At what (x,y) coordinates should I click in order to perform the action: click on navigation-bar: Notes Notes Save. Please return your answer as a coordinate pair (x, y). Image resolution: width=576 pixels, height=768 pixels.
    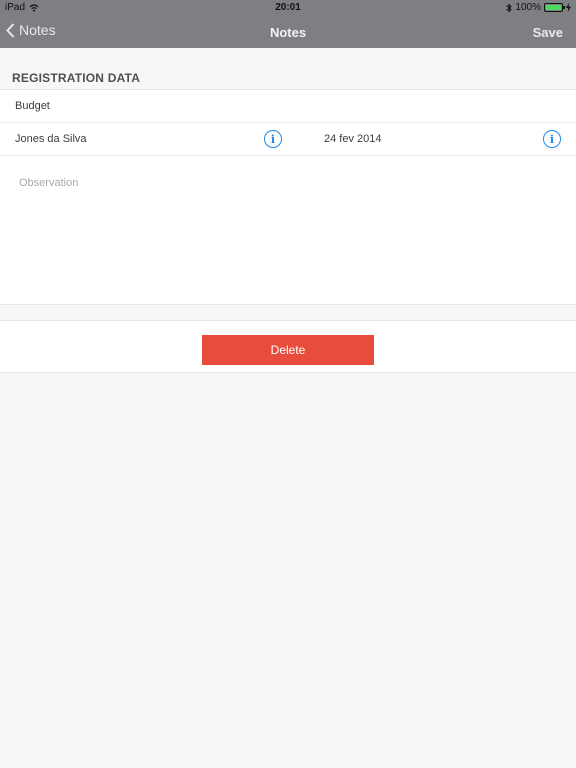
    Looking at the image, I should click on (288, 32).